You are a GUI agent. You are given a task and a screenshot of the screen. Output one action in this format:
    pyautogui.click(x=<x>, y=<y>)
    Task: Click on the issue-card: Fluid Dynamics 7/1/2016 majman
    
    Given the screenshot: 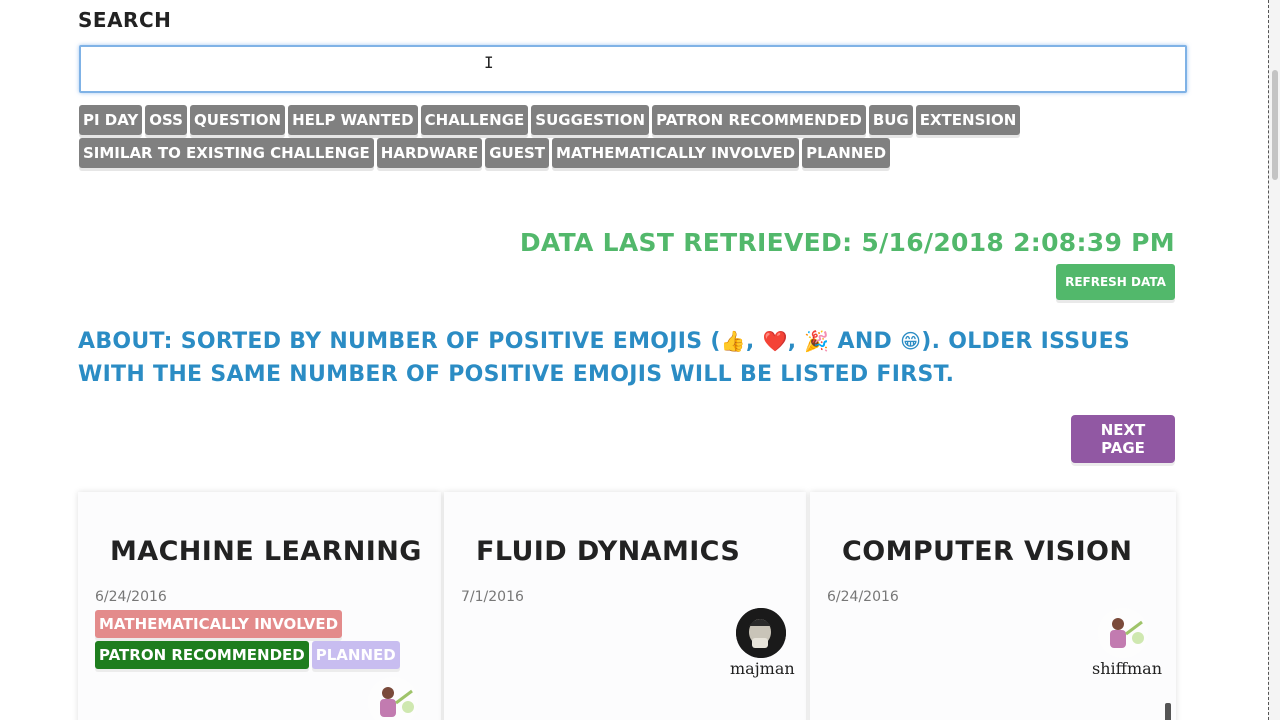 What is the action you would take?
    pyautogui.click(x=625, y=606)
    